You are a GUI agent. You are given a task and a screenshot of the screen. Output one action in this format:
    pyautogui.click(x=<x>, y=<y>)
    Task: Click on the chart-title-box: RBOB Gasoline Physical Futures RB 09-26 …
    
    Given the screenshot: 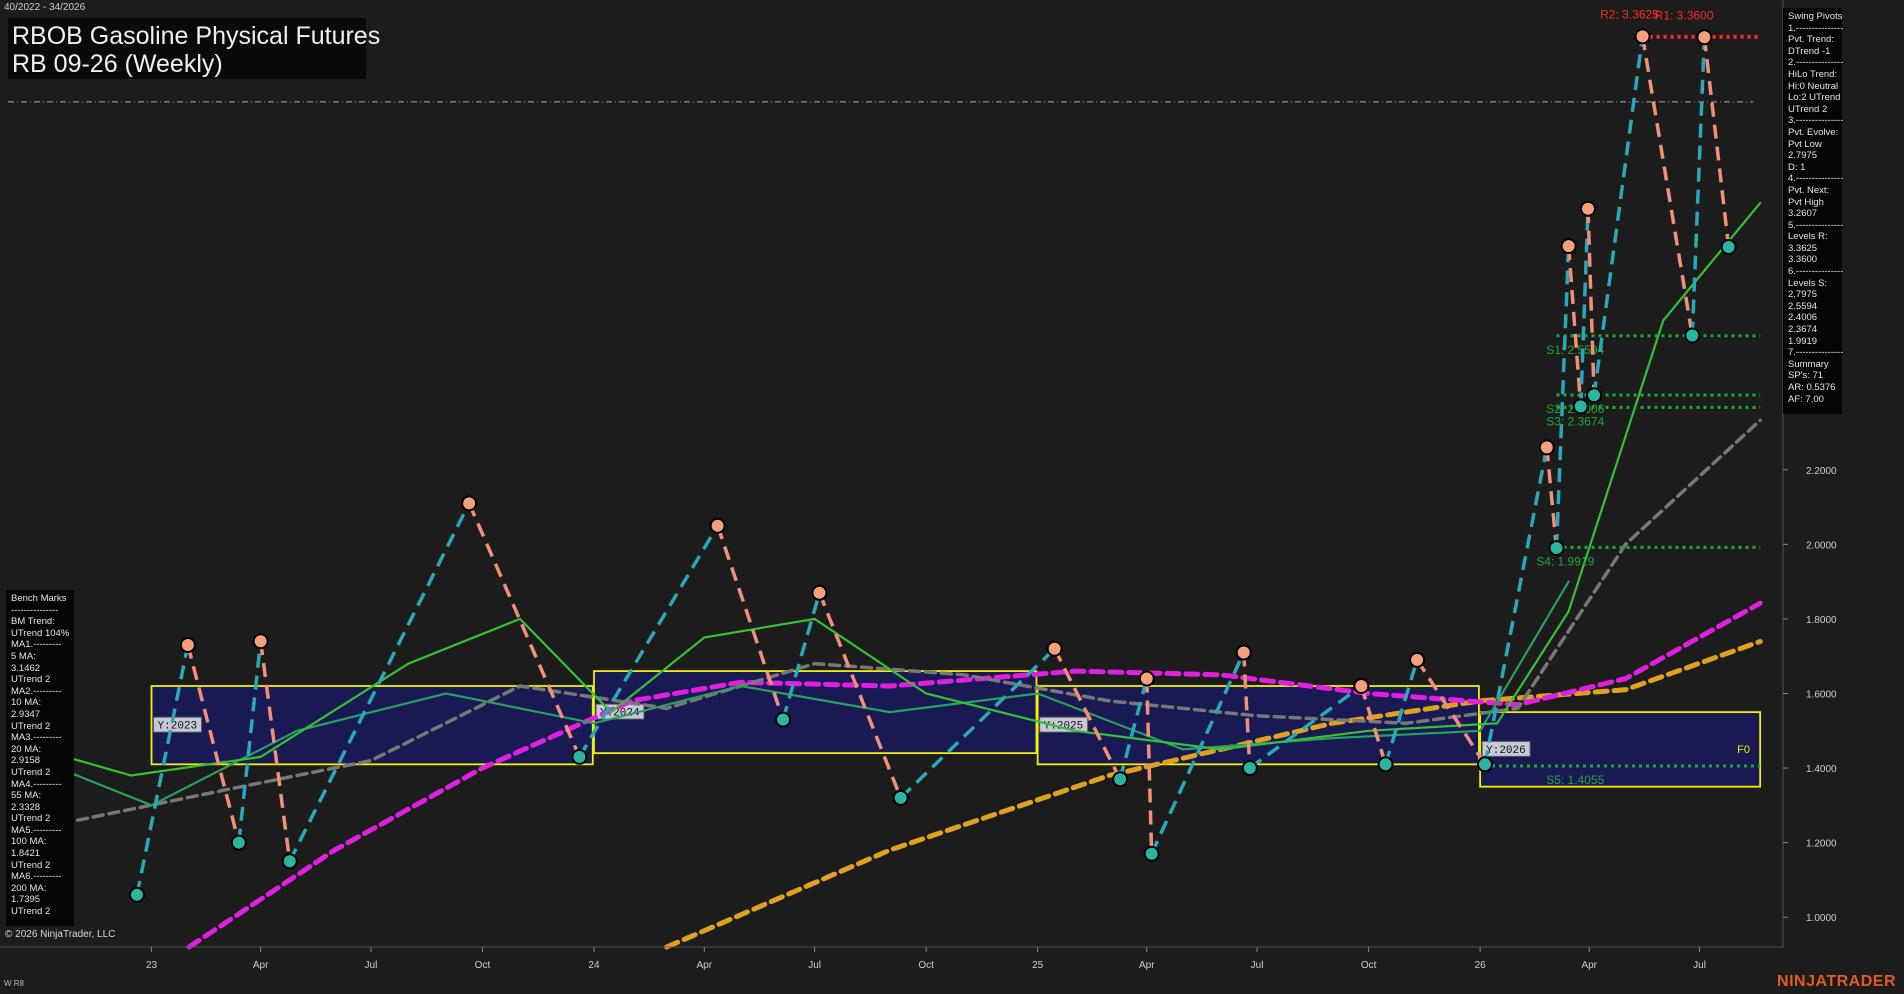 What is the action you would take?
    pyautogui.click(x=194, y=48)
    